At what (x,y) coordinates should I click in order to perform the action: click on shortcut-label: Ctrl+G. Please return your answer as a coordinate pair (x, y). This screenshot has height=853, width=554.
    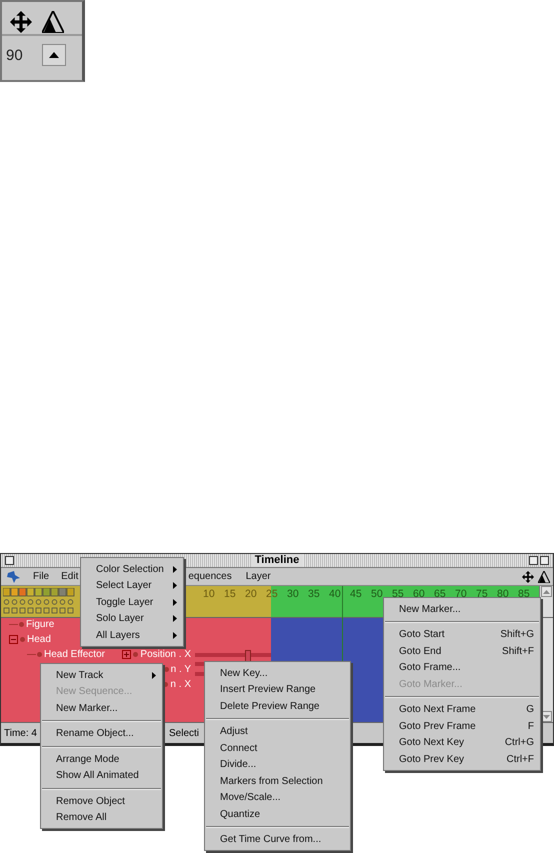
    Looking at the image, I should click on (519, 742).